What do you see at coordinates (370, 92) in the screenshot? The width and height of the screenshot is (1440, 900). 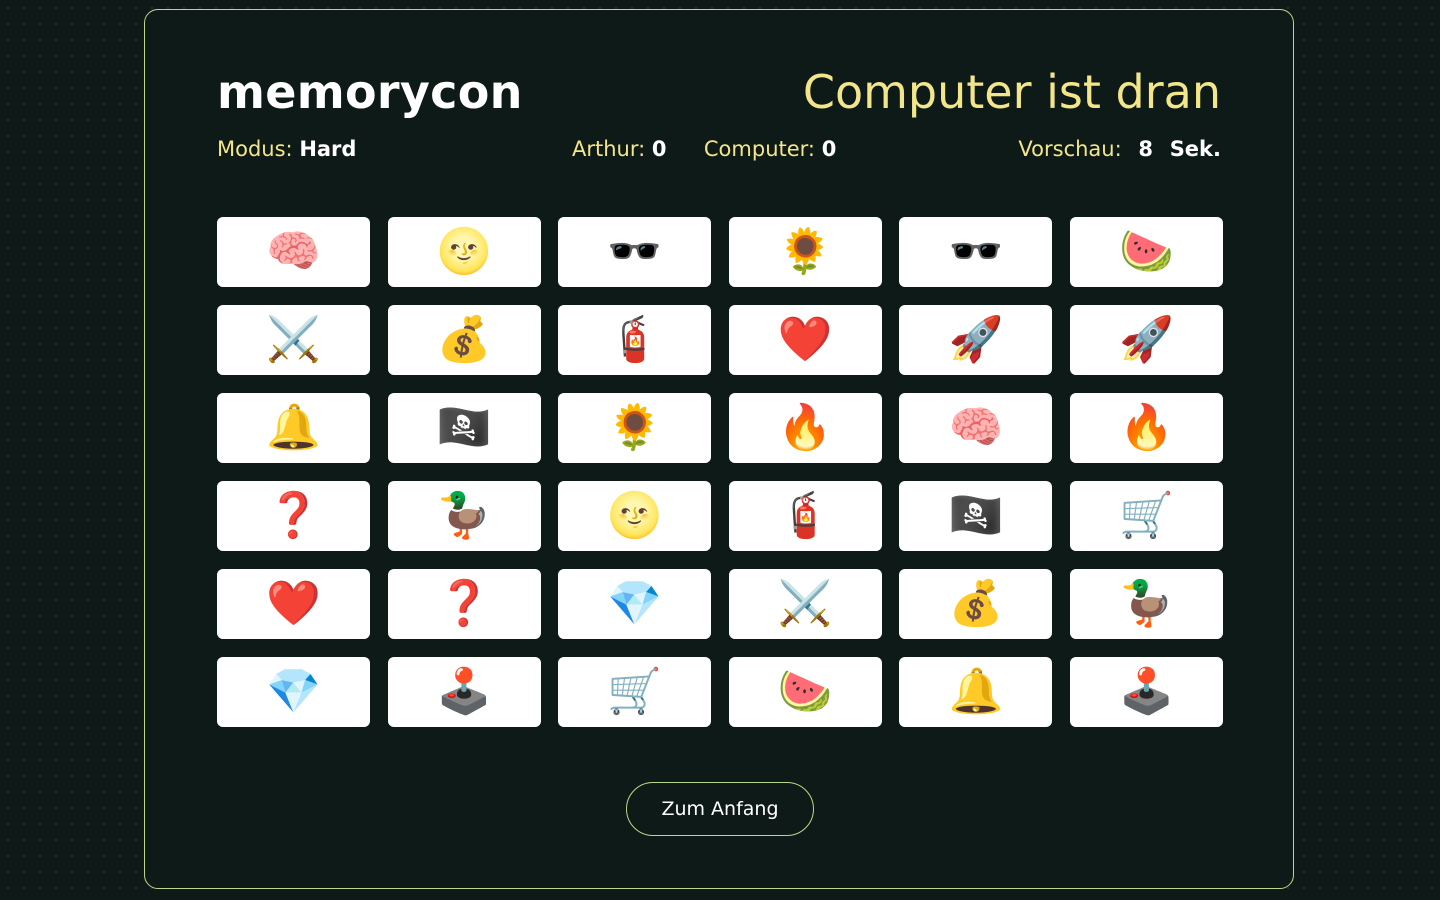 I see `app-title: memorycon` at bounding box center [370, 92].